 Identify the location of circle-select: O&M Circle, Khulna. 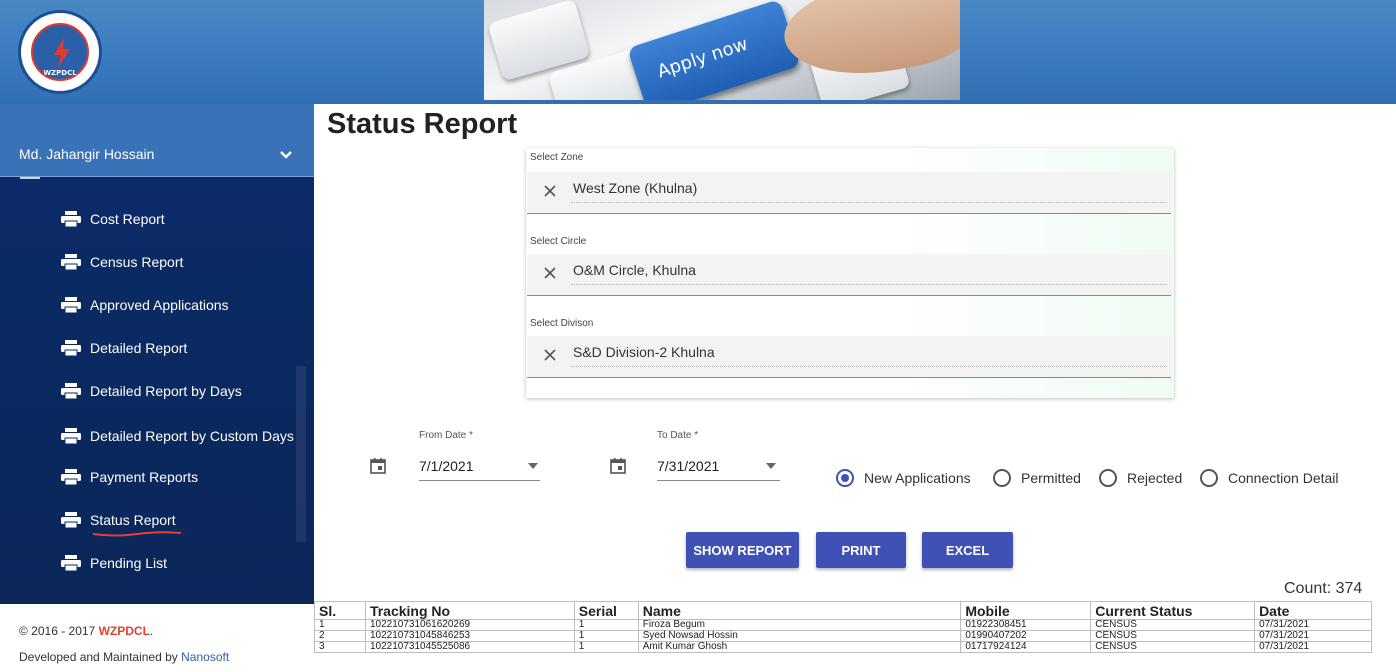
(849, 275).